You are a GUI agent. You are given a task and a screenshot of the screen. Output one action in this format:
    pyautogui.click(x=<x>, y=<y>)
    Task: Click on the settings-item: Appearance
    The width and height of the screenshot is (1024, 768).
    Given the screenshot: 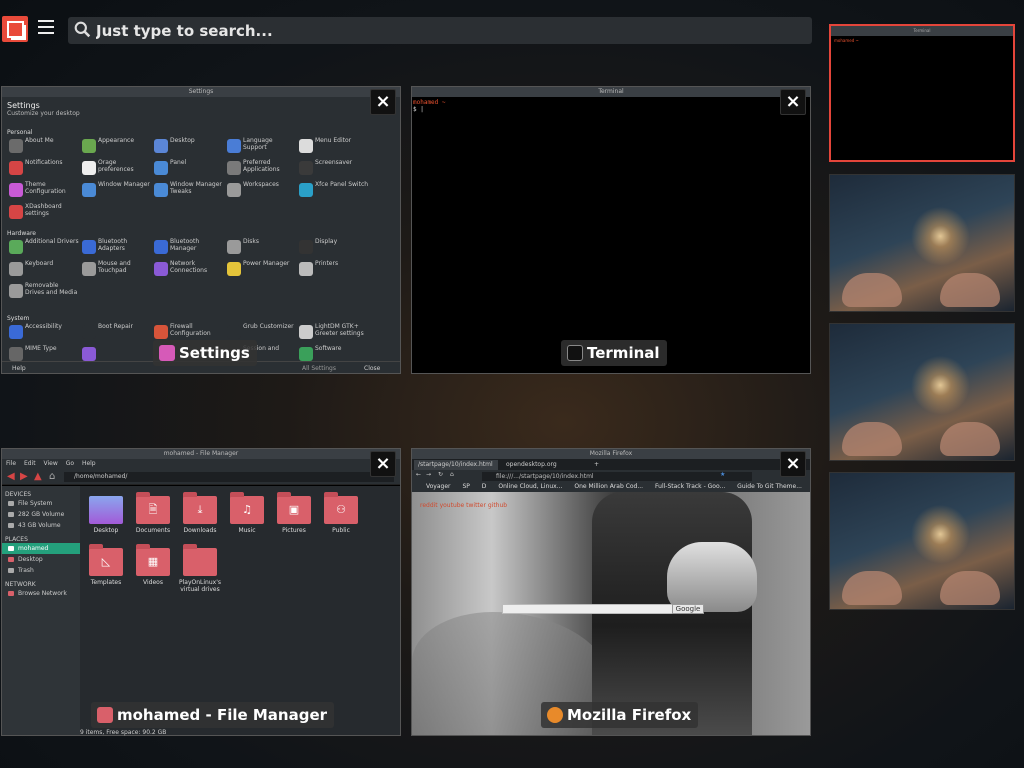 What is the action you would take?
    pyautogui.click(x=116, y=147)
    